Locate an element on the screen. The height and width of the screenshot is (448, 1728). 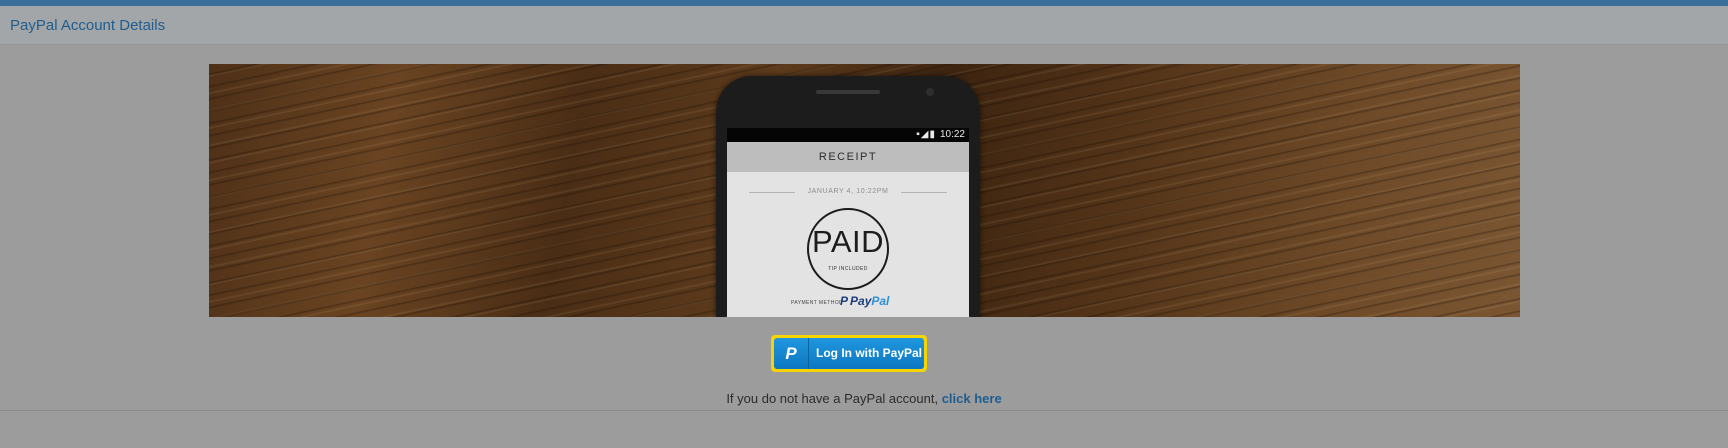
paypal-logo-pal: Pal is located at coordinates (880, 301).